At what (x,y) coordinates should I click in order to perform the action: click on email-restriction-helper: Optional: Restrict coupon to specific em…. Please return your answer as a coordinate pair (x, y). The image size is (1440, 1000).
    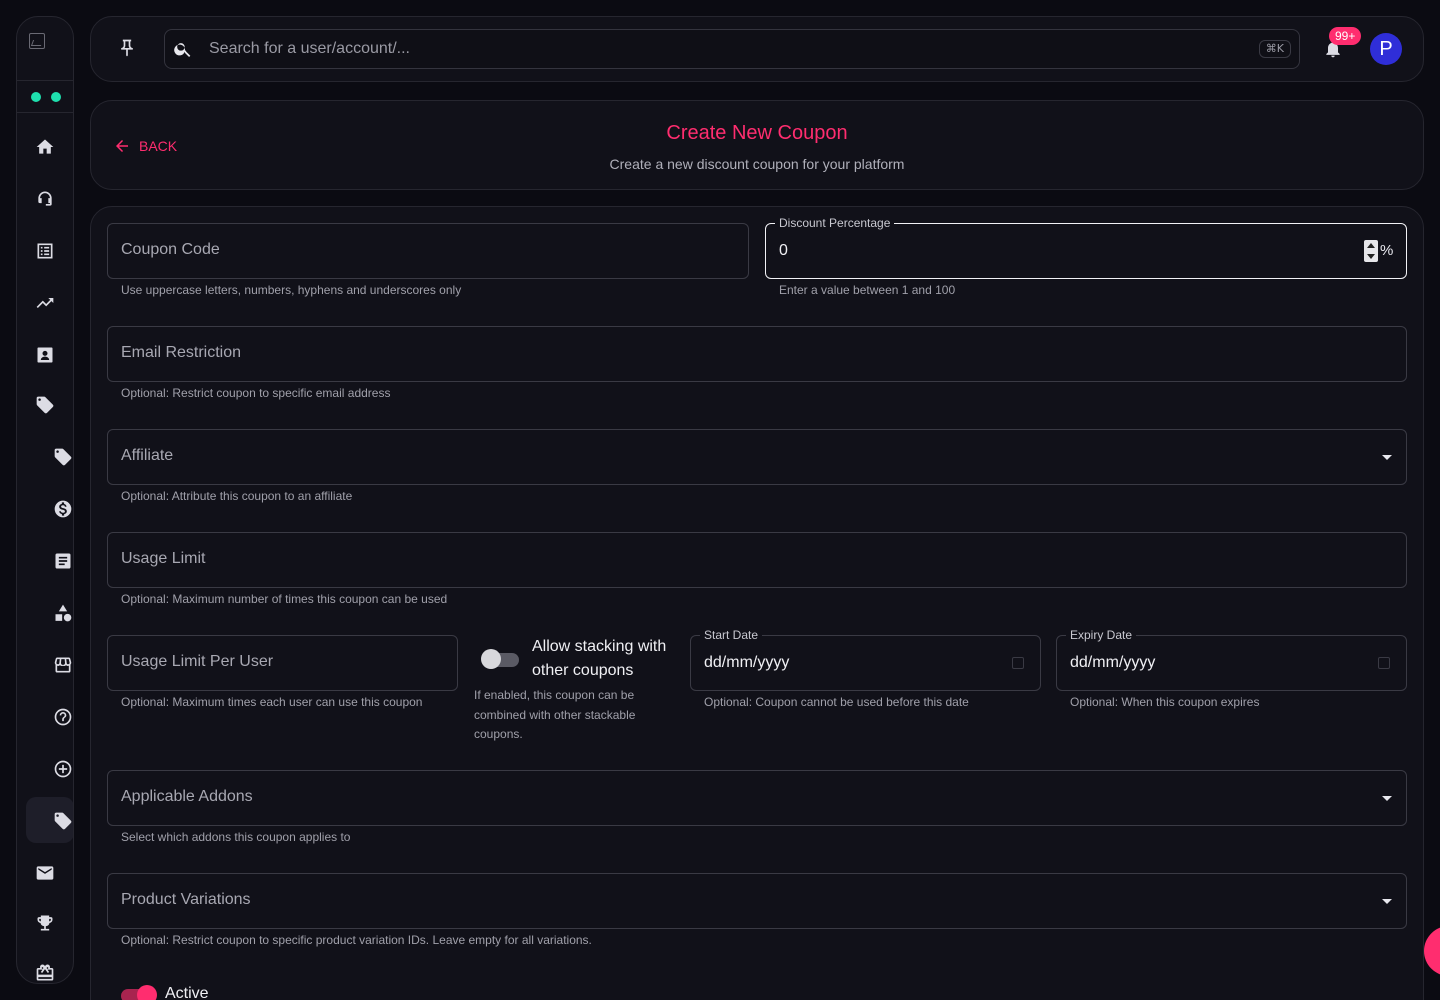
    Looking at the image, I should click on (256, 393).